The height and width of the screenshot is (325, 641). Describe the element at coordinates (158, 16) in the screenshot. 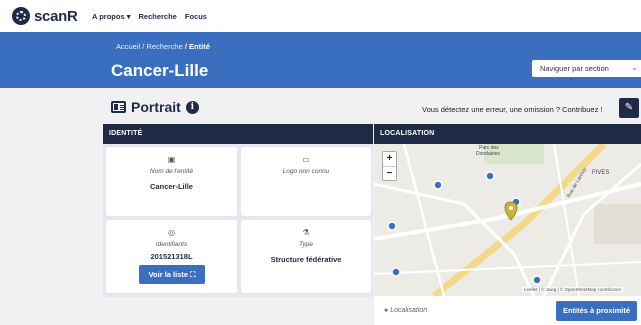

I see `nav-item-recherche: Recherche` at that location.